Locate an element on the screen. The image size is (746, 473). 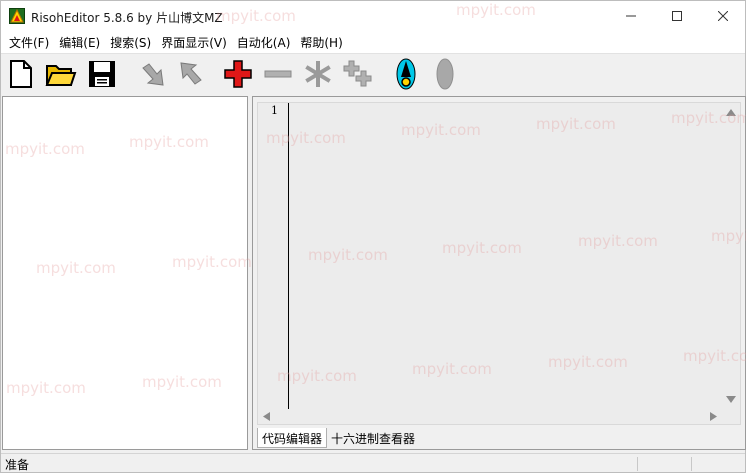
title-bar: RisohEditor 5.8.6 by 片山博文MZ is located at coordinates (373, 16).